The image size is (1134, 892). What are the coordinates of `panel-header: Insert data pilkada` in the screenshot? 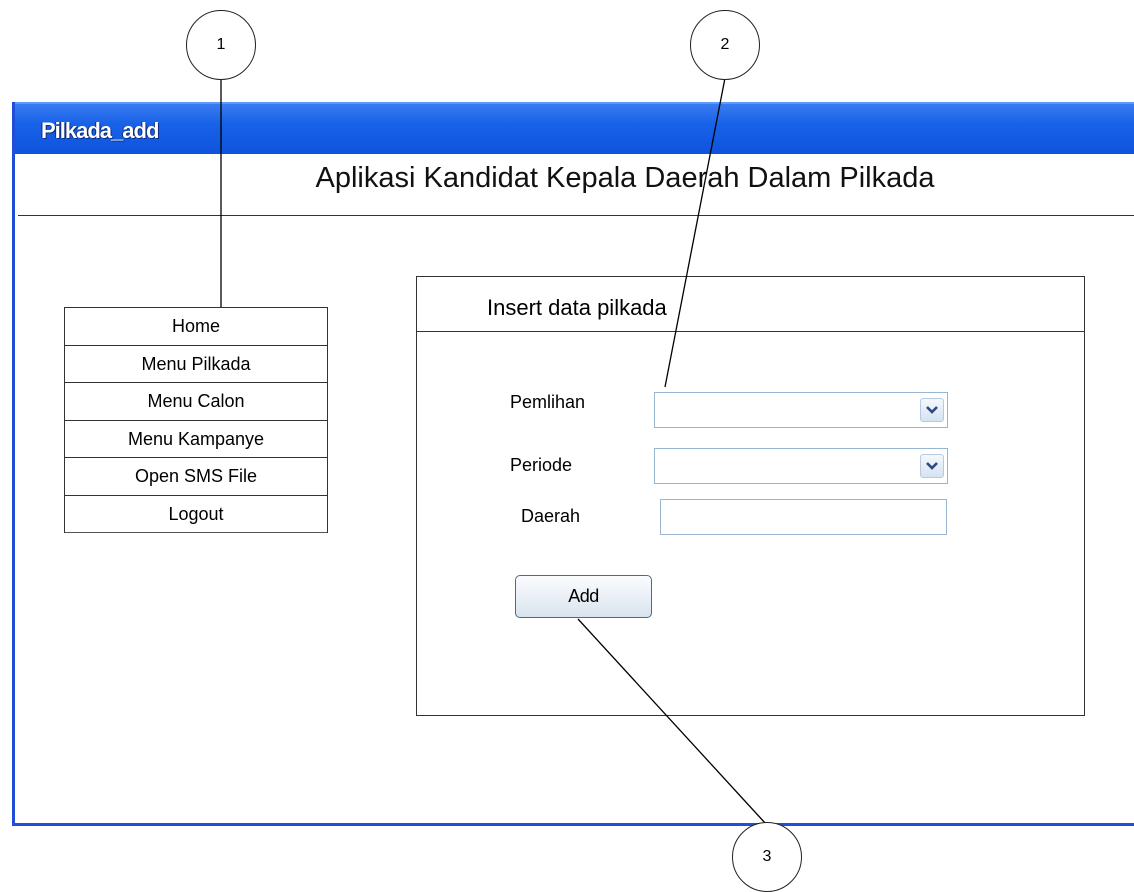 It's located at (750, 304).